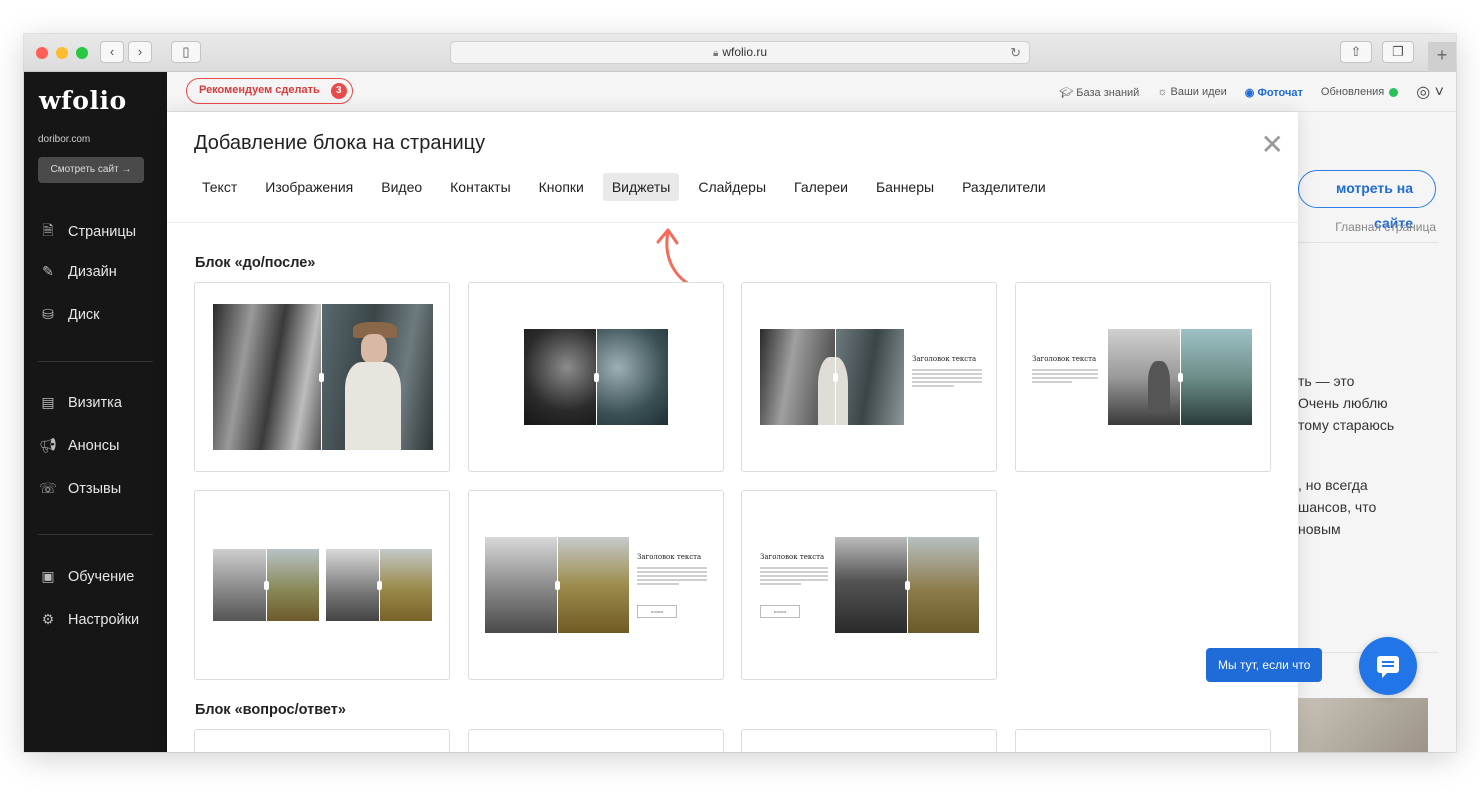 Image resolution: width=1480 pixels, height=798 pixels. What do you see at coordinates (1360, 92) in the screenshot?
I see `updates-link: Обновления` at bounding box center [1360, 92].